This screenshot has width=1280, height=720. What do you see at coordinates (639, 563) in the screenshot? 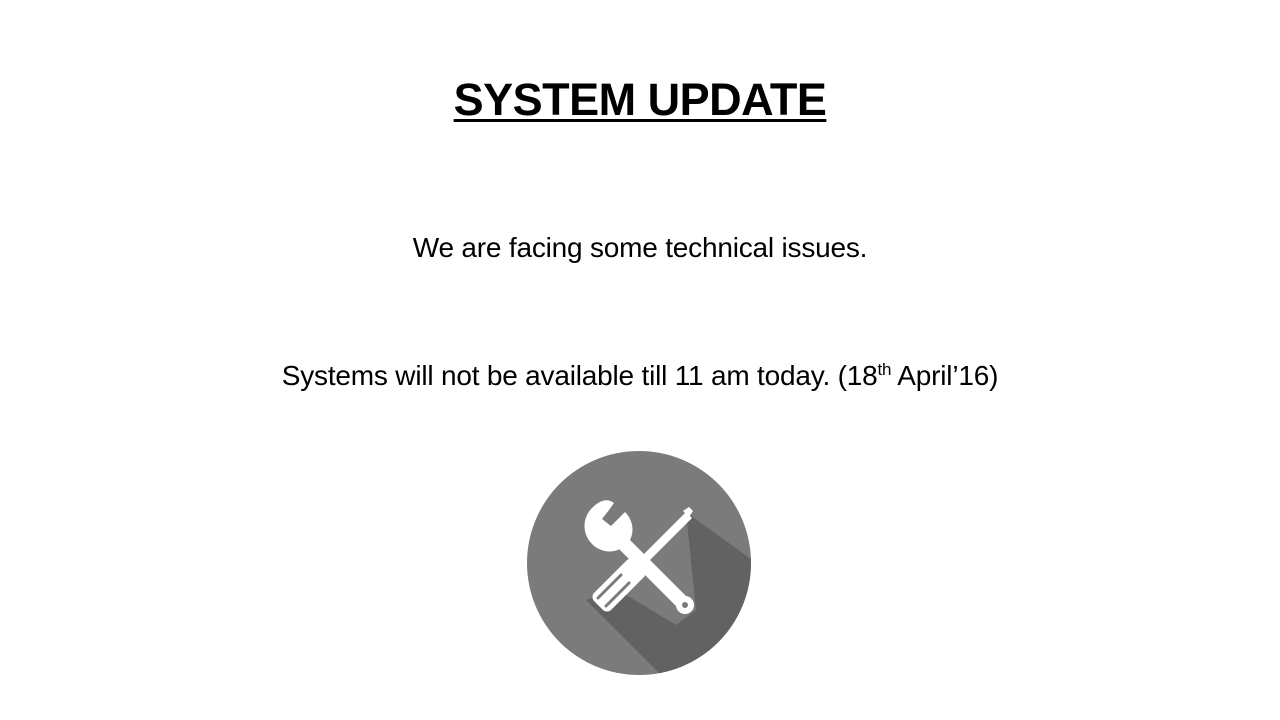
I see `maintenance-tools-icon` at bounding box center [639, 563].